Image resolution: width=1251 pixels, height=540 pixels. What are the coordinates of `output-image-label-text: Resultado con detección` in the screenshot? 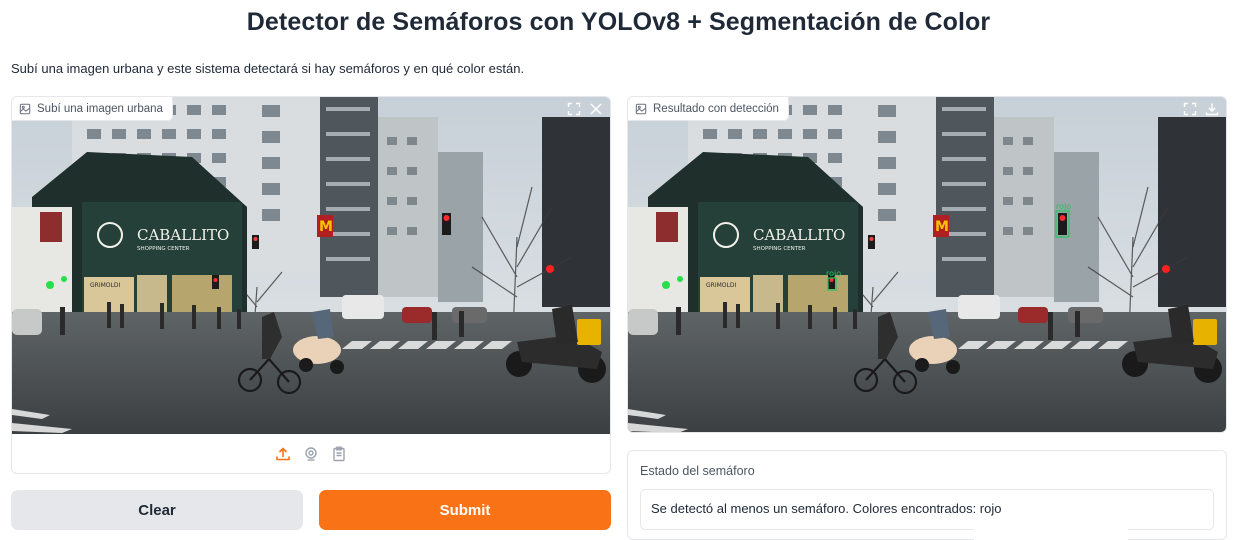 It's located at (716, 108).